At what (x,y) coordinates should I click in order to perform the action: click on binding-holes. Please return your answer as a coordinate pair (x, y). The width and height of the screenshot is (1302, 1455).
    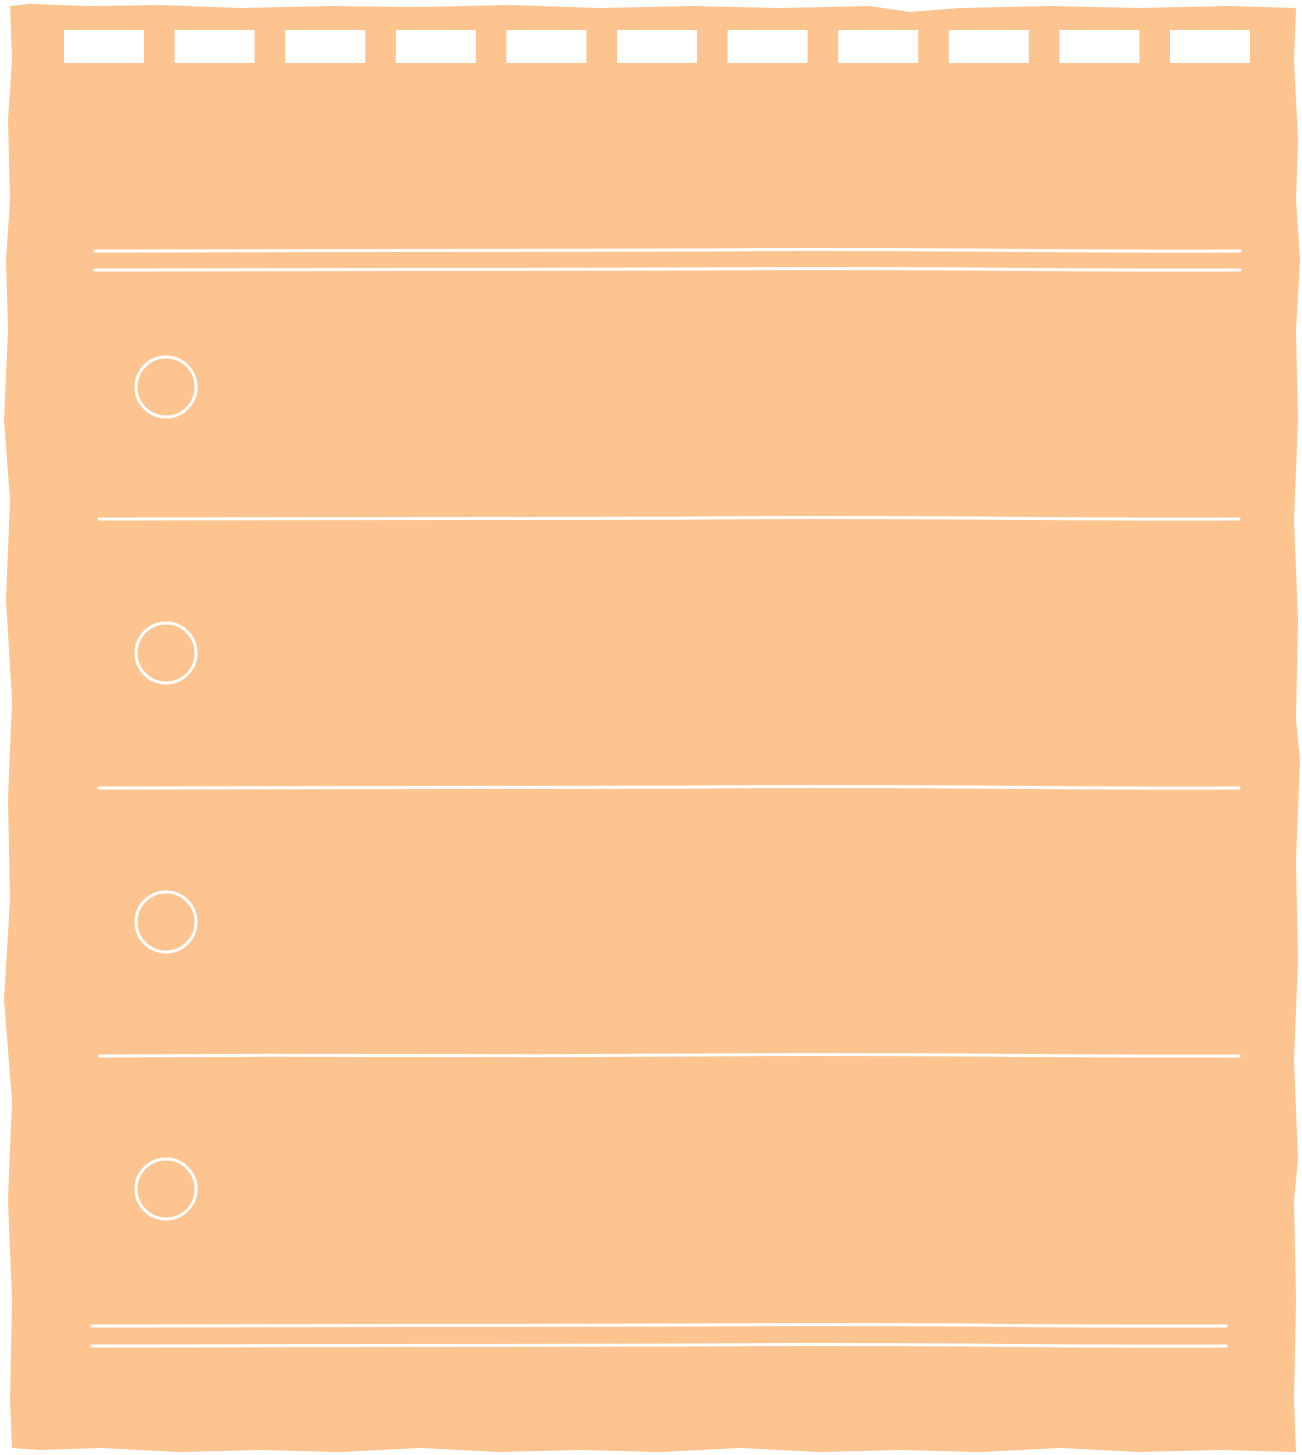
    Looking at the image, I should click on (657, 46).